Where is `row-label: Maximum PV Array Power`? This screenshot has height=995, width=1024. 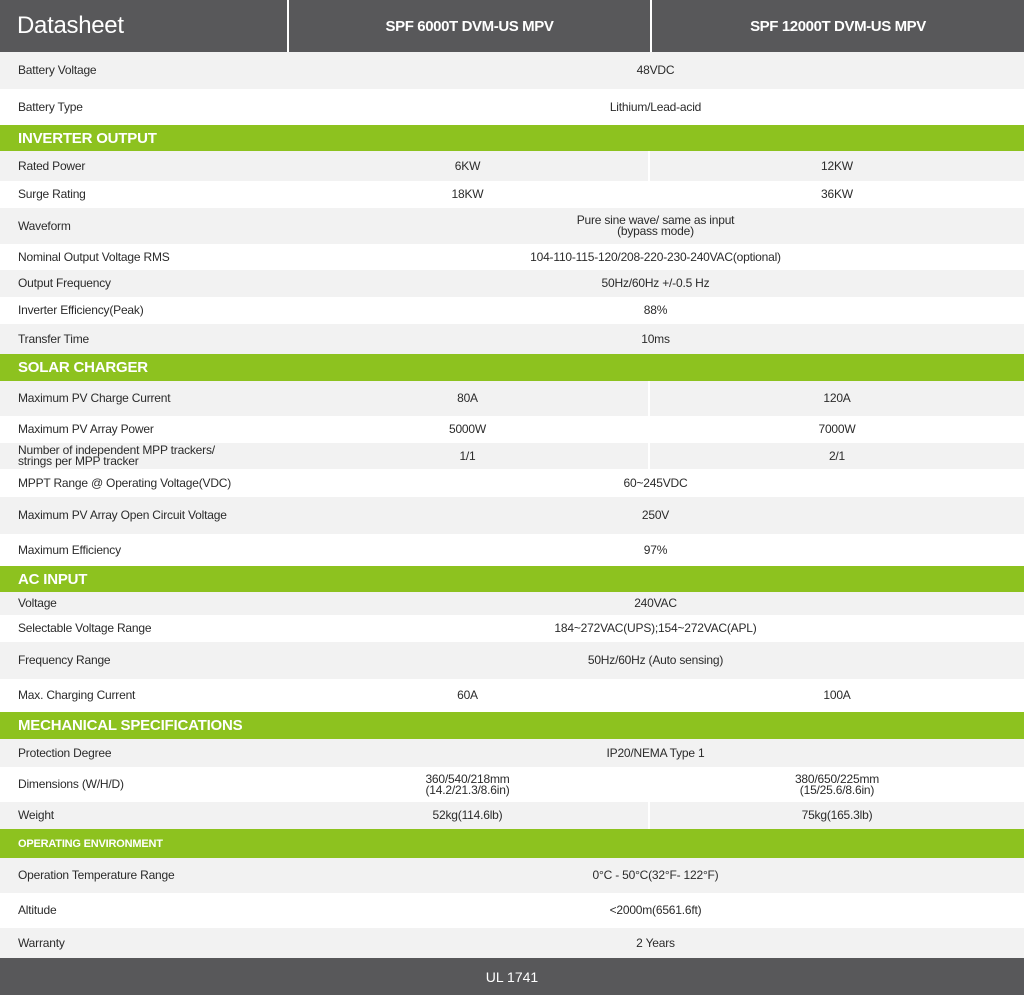 row-label: Maximum PV Array Power is located at coordinates (86, 429).